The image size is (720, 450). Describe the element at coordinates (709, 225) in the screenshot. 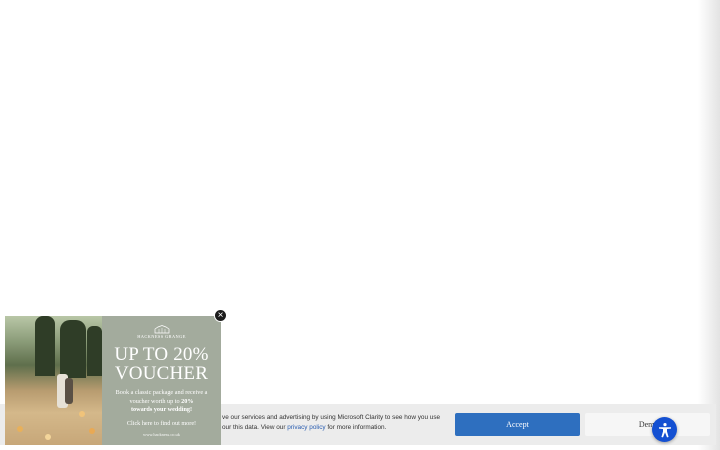

I see `page-edge-shadow` at that location.